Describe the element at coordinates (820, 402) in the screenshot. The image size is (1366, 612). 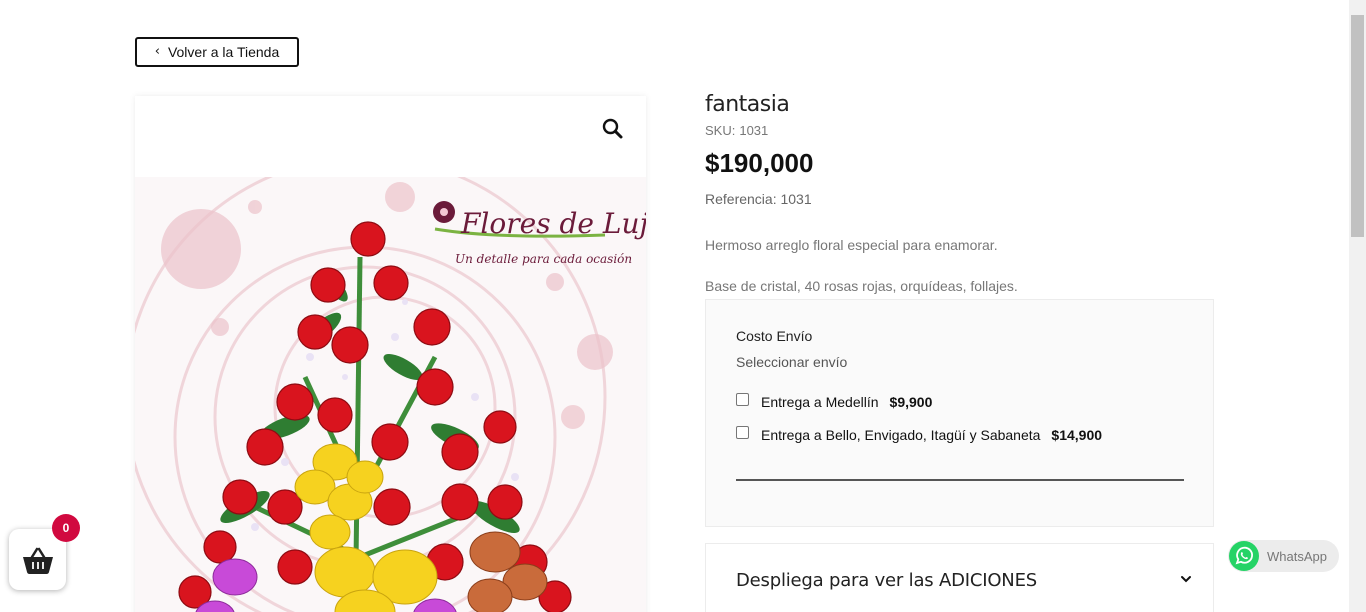
I see `shipping-option-label: Entrega a Medellín` at that location.